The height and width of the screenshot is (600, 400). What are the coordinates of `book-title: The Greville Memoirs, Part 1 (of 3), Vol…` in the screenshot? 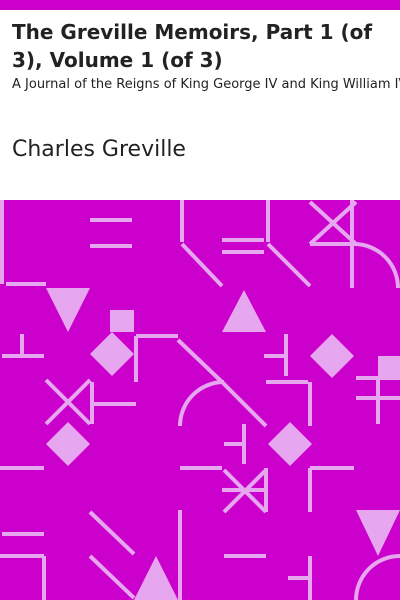 It's located at (192, 46).